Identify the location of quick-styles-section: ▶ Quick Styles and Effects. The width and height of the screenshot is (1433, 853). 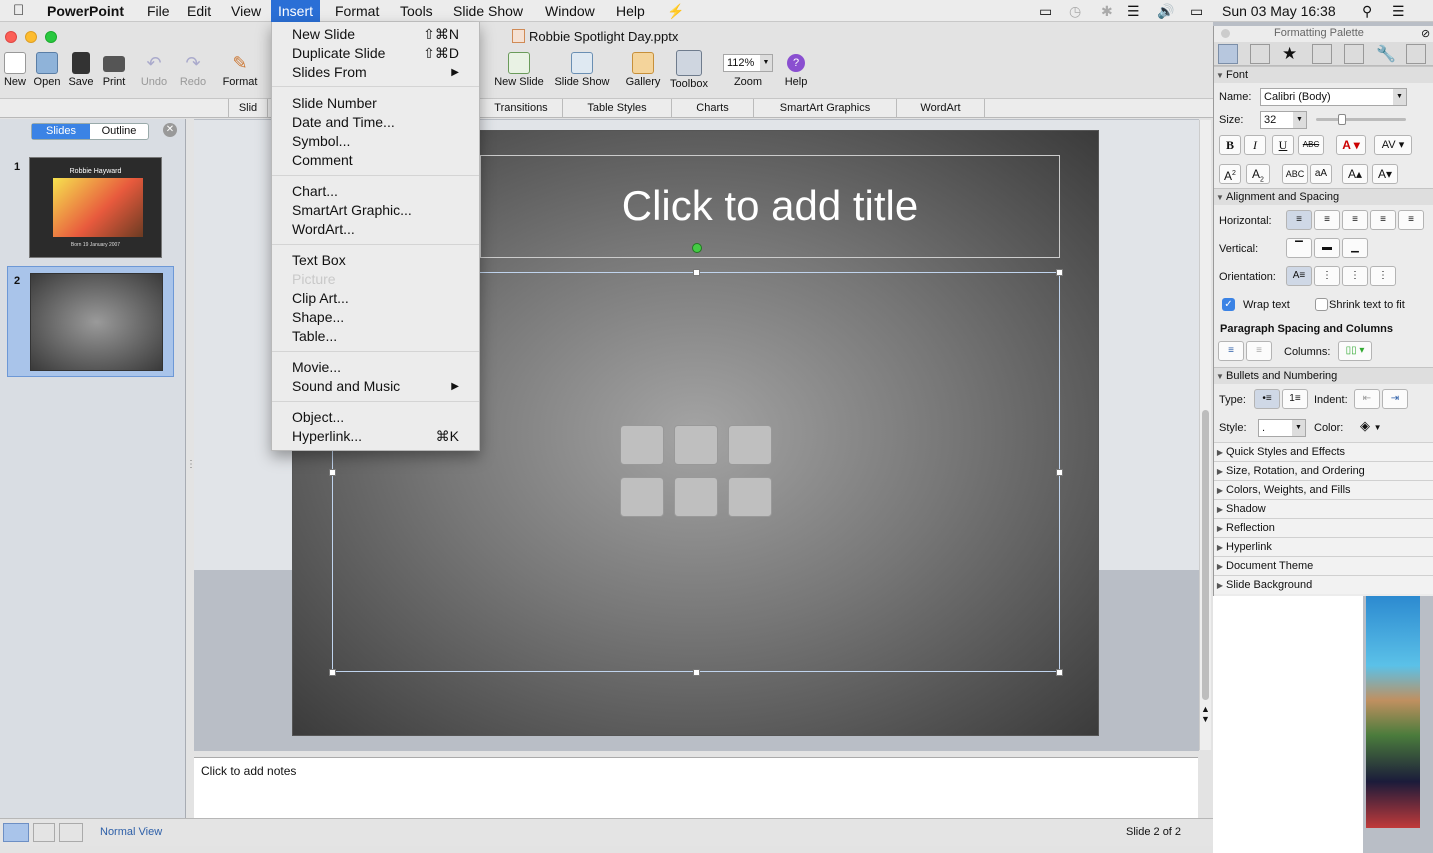
(1323, 451).